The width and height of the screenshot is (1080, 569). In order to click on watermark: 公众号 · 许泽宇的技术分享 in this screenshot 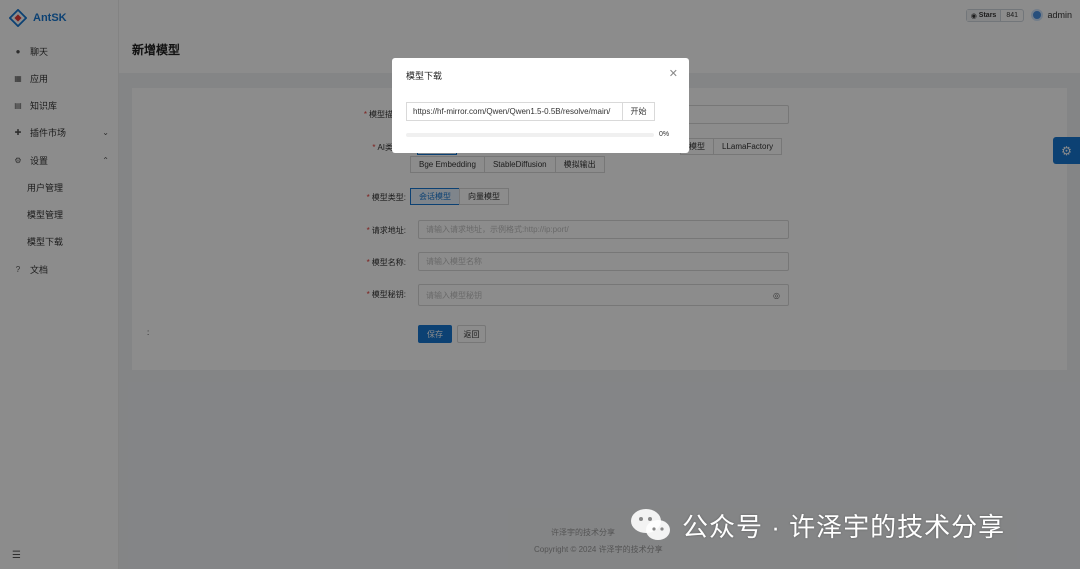, I will do `click(817, 525)`.